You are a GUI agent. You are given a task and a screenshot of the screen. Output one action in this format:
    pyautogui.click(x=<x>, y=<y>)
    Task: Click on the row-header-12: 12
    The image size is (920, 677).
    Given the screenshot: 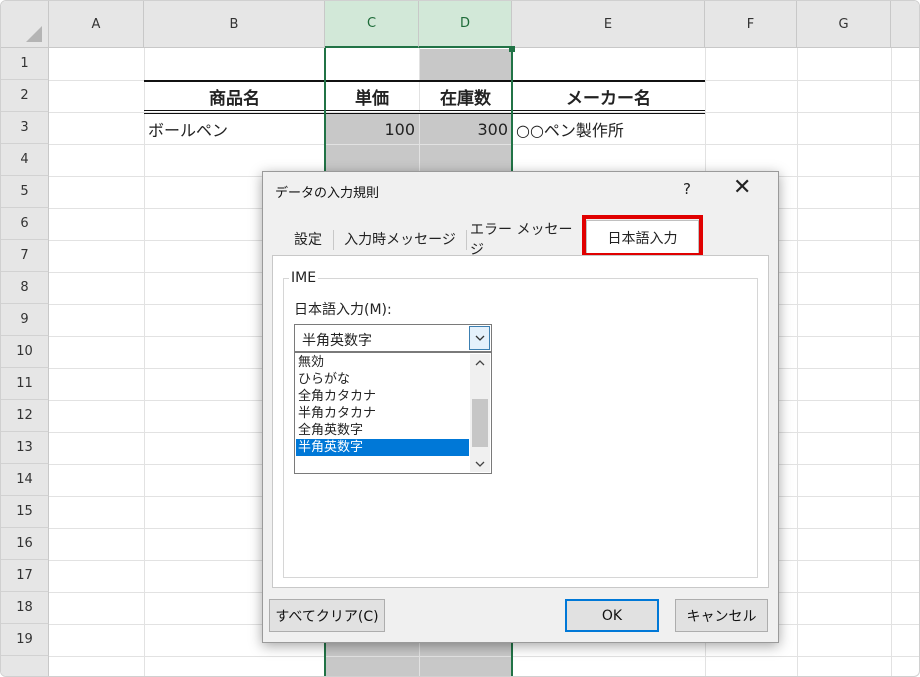 What is the action you would take?
    pyautogui.click(x=25, y=416)
    